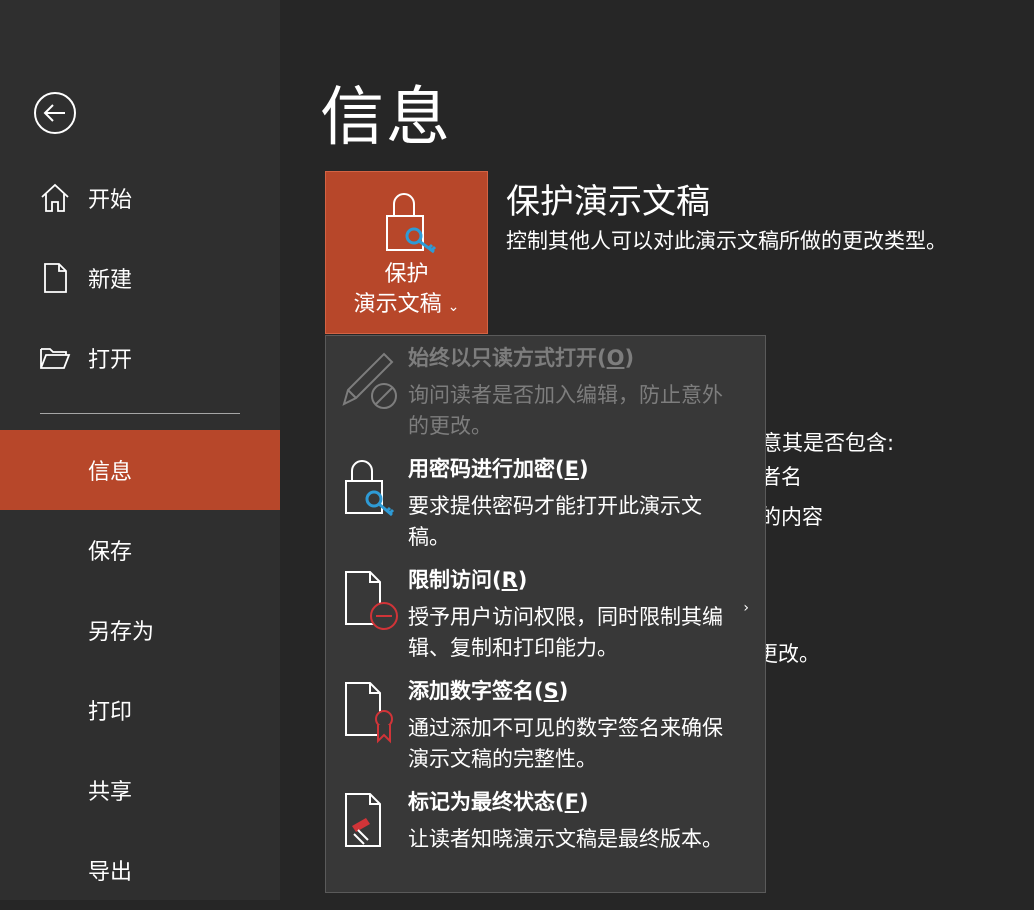 Image resolution: width=1034 pixels, height=910 pixels. I want to click on nav-open-label: 打开, so click(110, 360).